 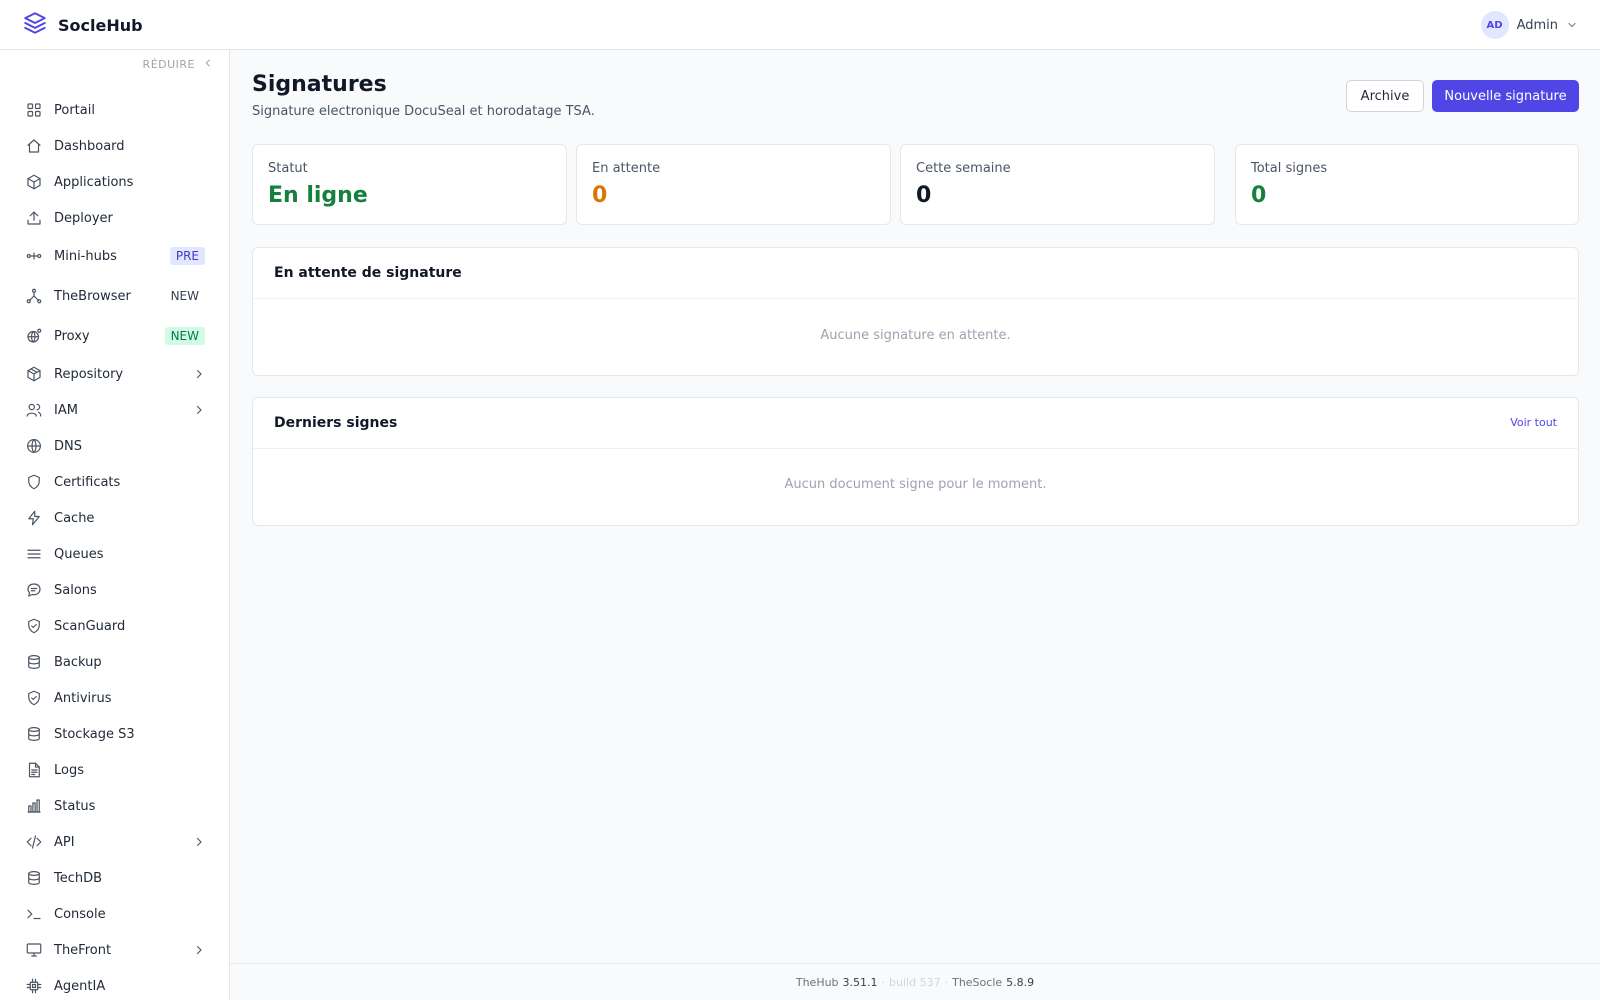 What do you see at coordinates (915, 484) in the screenshot?
I see `empty-state: Aucun document signe pour le moment.` at bounding box center [915, 484].